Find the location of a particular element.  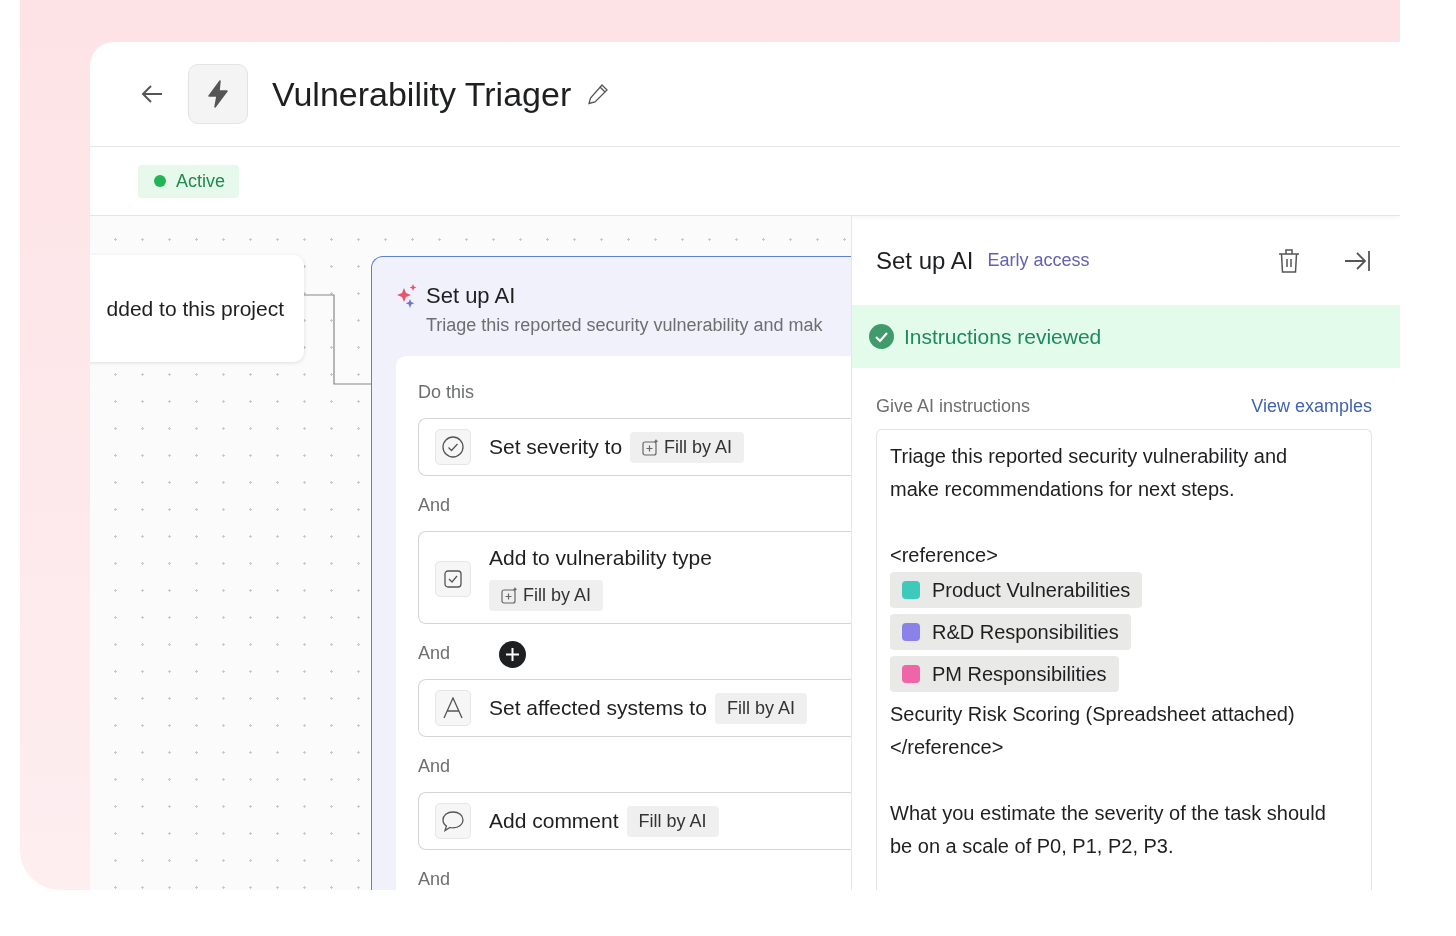

action-label: Set severity to is located at coordinates (556, 447).